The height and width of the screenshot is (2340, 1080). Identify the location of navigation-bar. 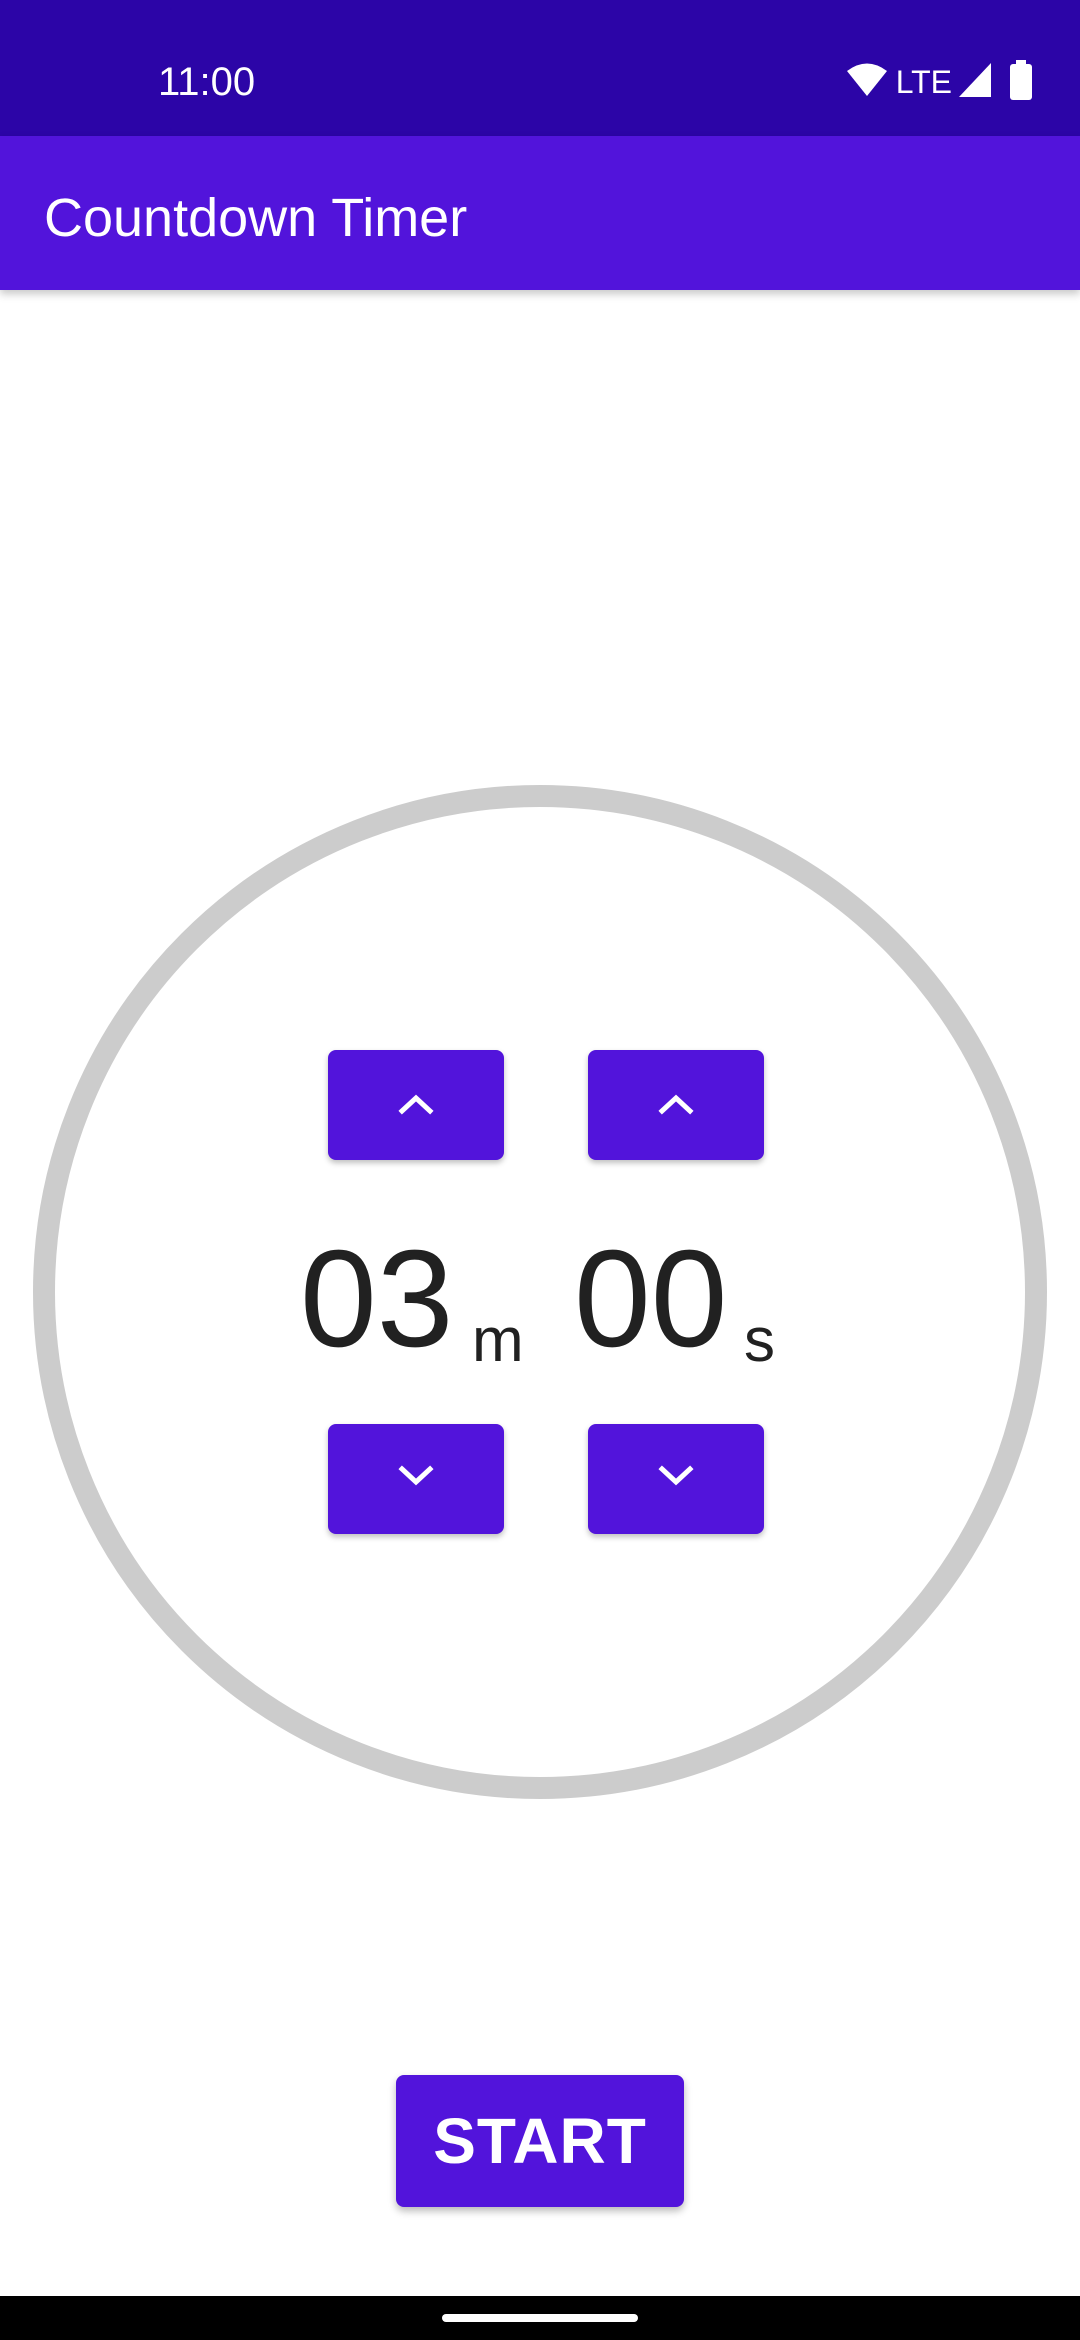
(540, 2318).